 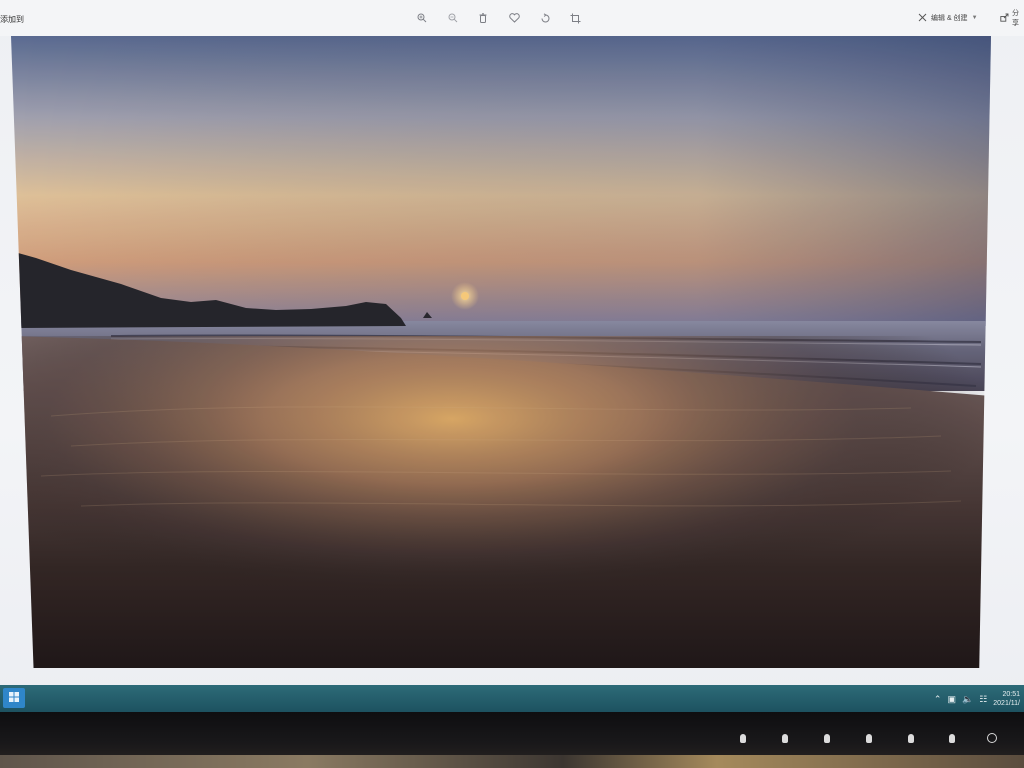 I want to click on edit-create-button: 编辑 & 创建 ▼, so click(x=948, y=18).